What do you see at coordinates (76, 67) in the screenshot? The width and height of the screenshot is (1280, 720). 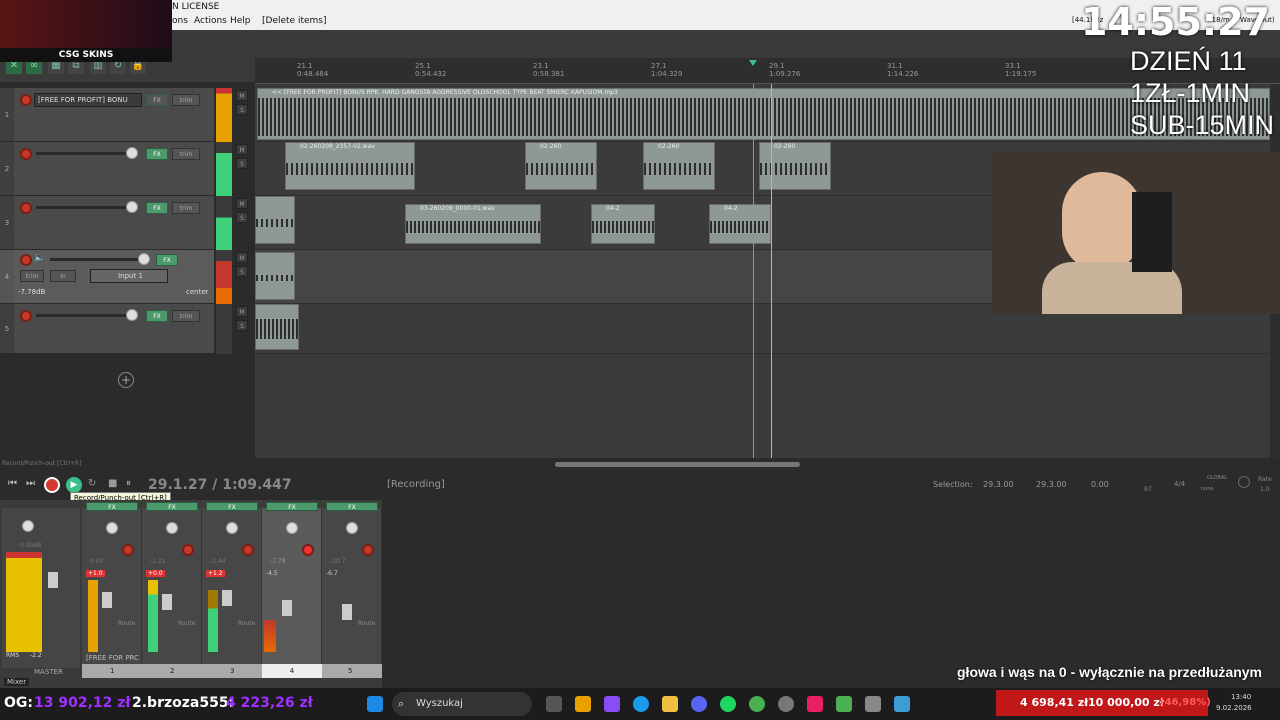 I see `snap-icon: ⧉` at bounding box center [76, 67].